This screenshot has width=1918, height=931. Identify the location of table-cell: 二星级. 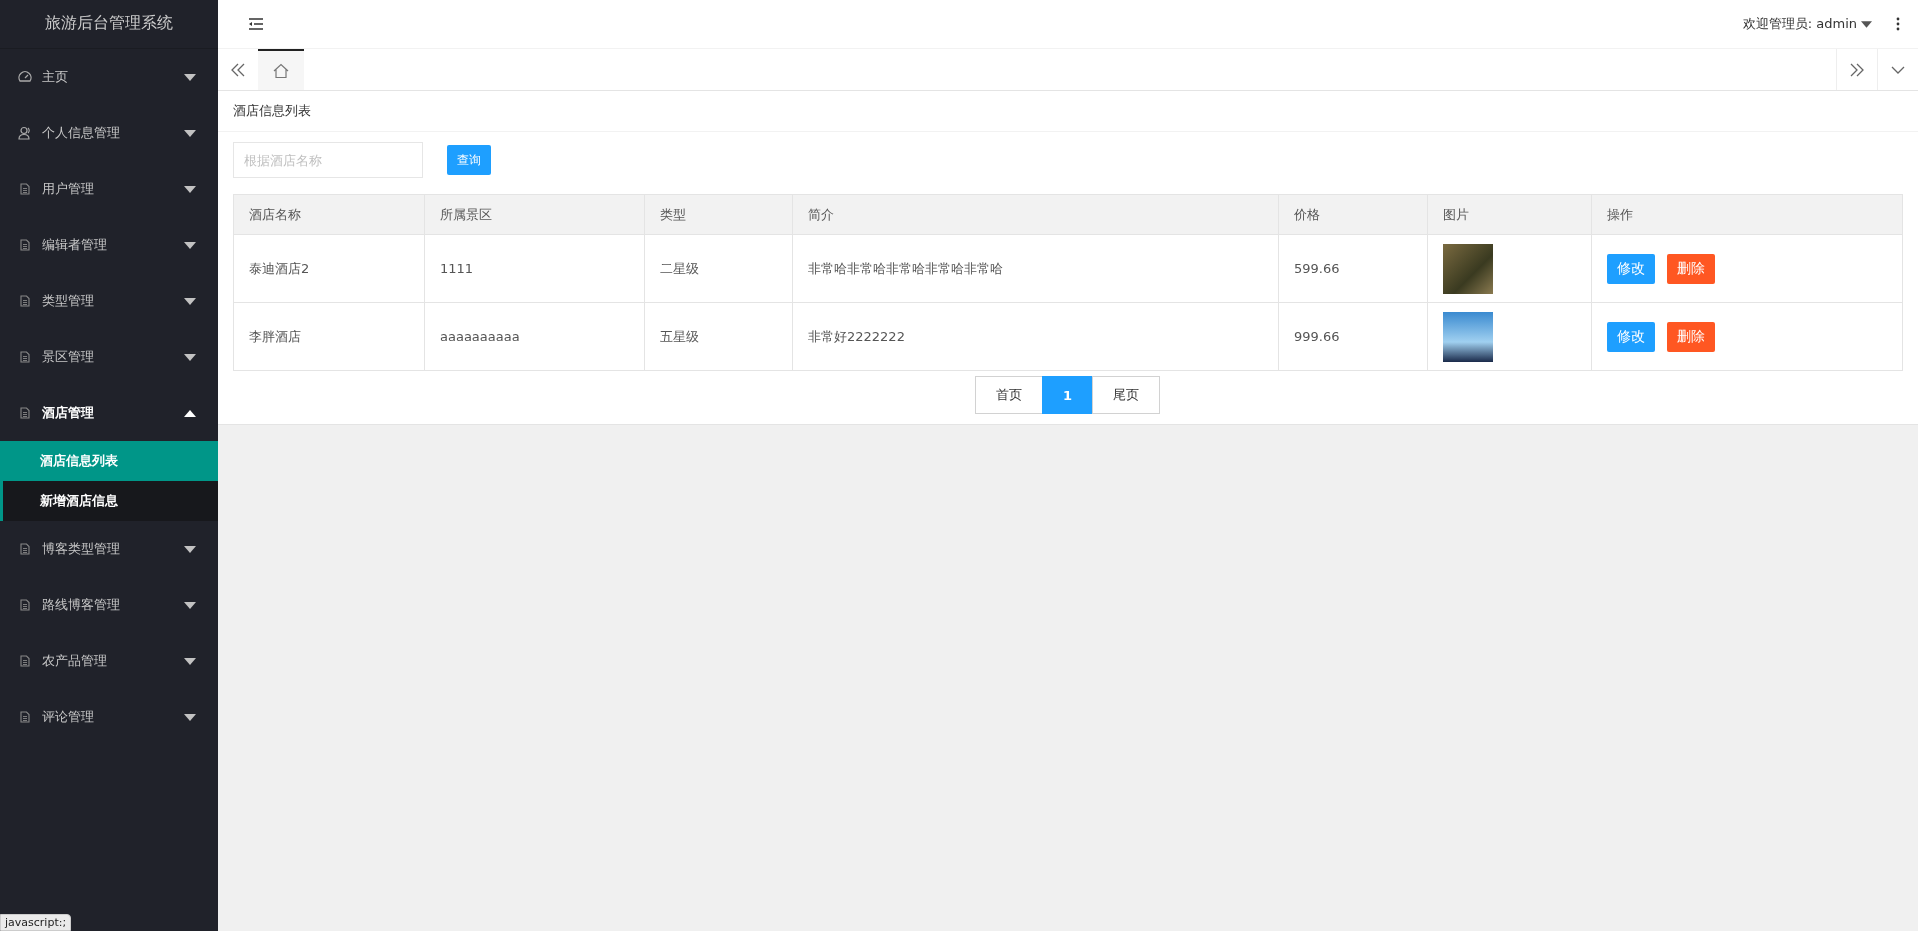
(718, 268).